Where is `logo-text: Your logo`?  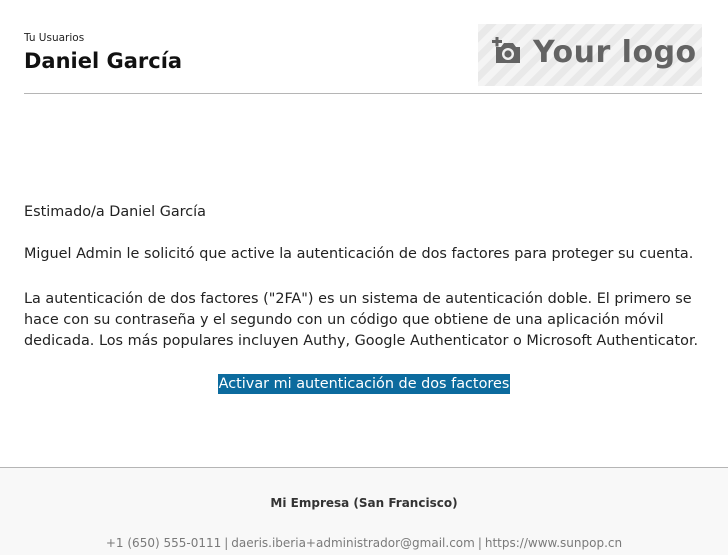 logo-text: Your logo is located at coordinates (615, 52).